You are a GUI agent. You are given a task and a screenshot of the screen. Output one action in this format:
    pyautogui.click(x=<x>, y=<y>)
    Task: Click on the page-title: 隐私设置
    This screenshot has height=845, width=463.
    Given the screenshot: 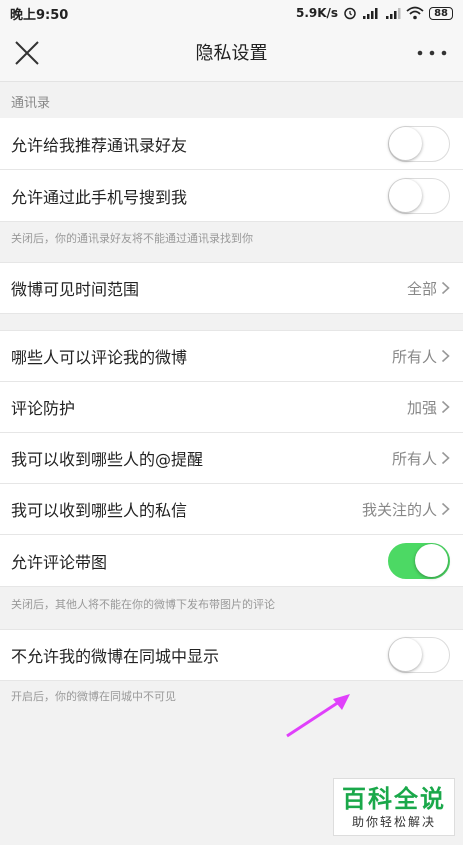 What is the action you would take?
    pyautogui.click(x=231, y=53)
    